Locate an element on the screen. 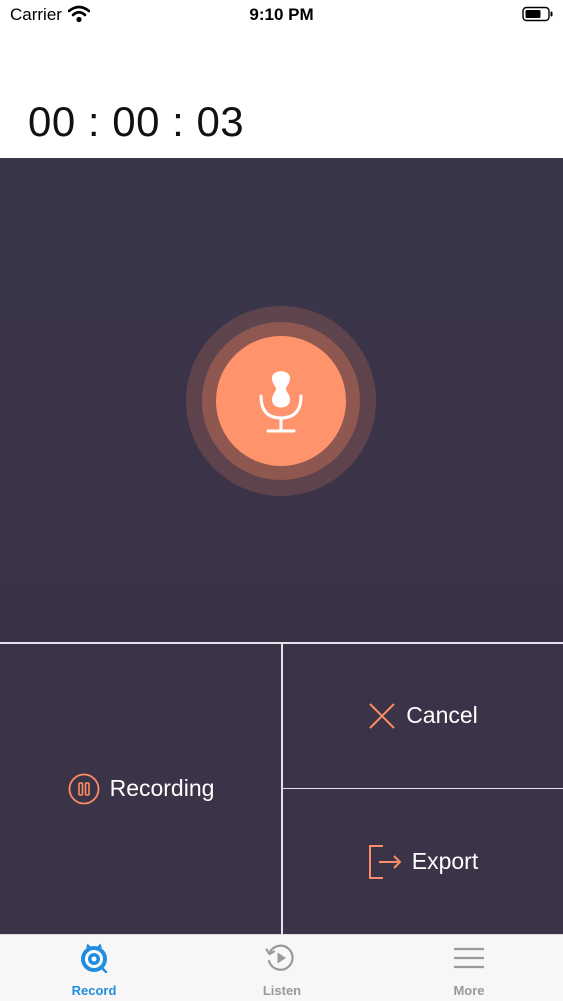 The width and height of the screenshot is (563, 1001). recording-label: Recording is located at coordinates (162, 788).